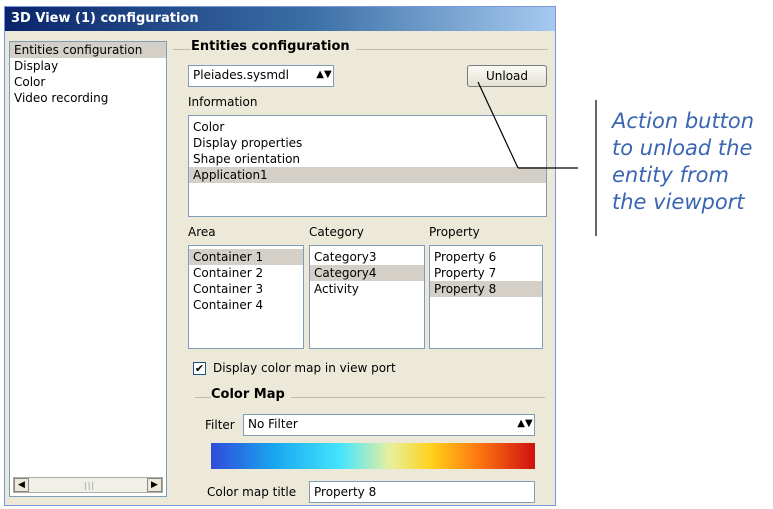 The height and width of the screenshot is (509, 773). I want to click on annotation-line: the viewport, so click(678, 202).